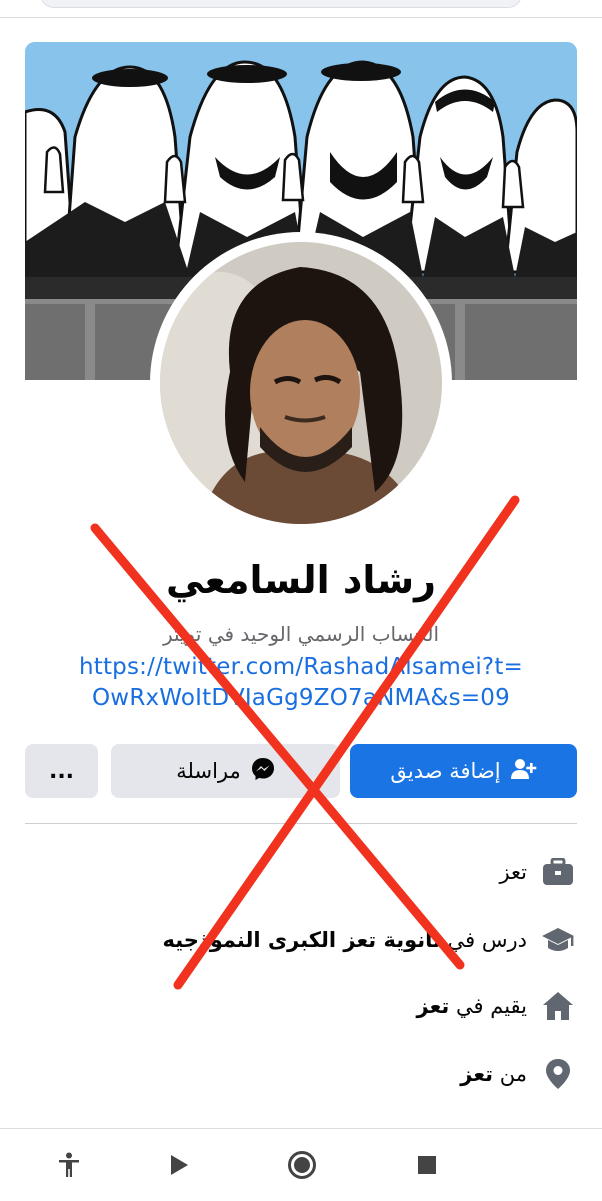 This screenshot has width=602, height=1201. Describe the element at coordinates (427, 1165) in the screenshot. I see `stop-icon` at that location.